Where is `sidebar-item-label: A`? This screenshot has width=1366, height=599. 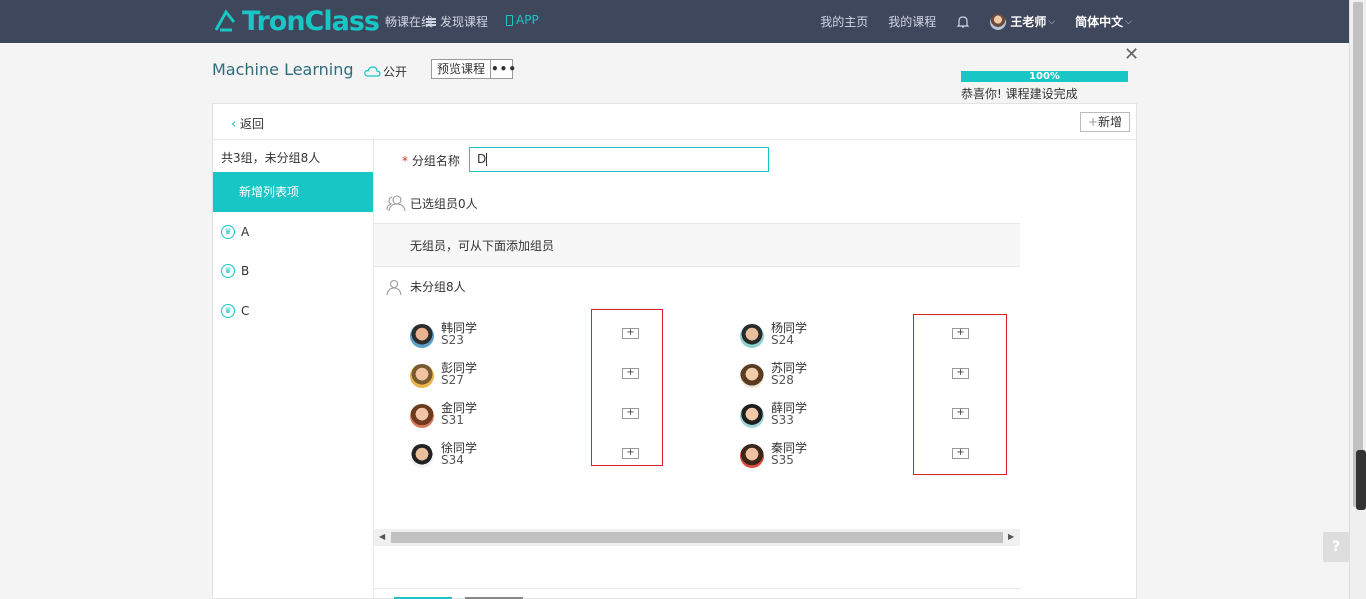
sidebar-item-label: A is located at coordinates (245, 232).